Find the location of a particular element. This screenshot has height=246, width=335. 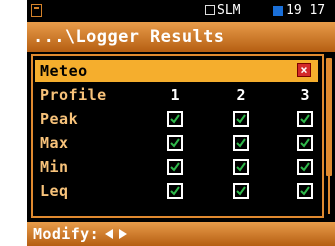

footer-bar: Modify: is located at coordinates (181, 234).